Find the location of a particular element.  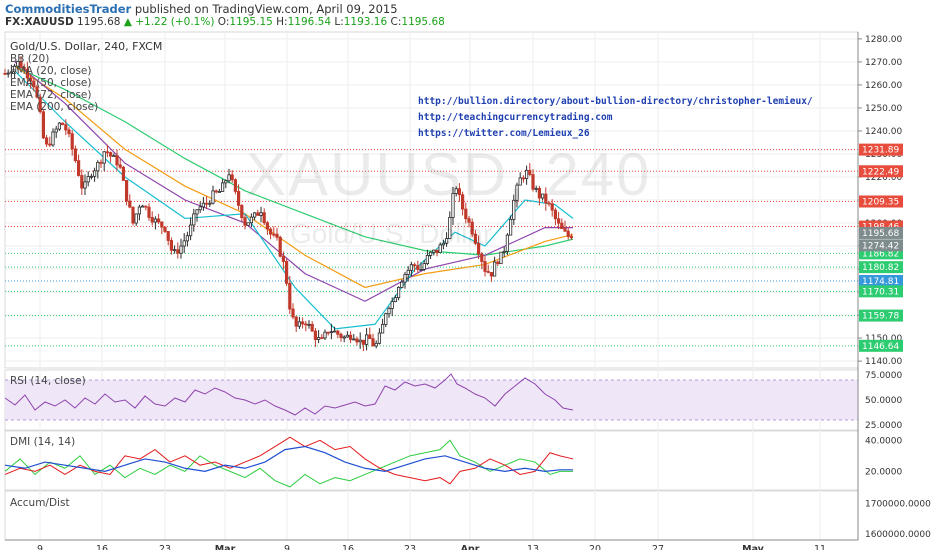

link-twitter: https://twitter.com/Lemieux_26 is located at coordinates (504, 133).